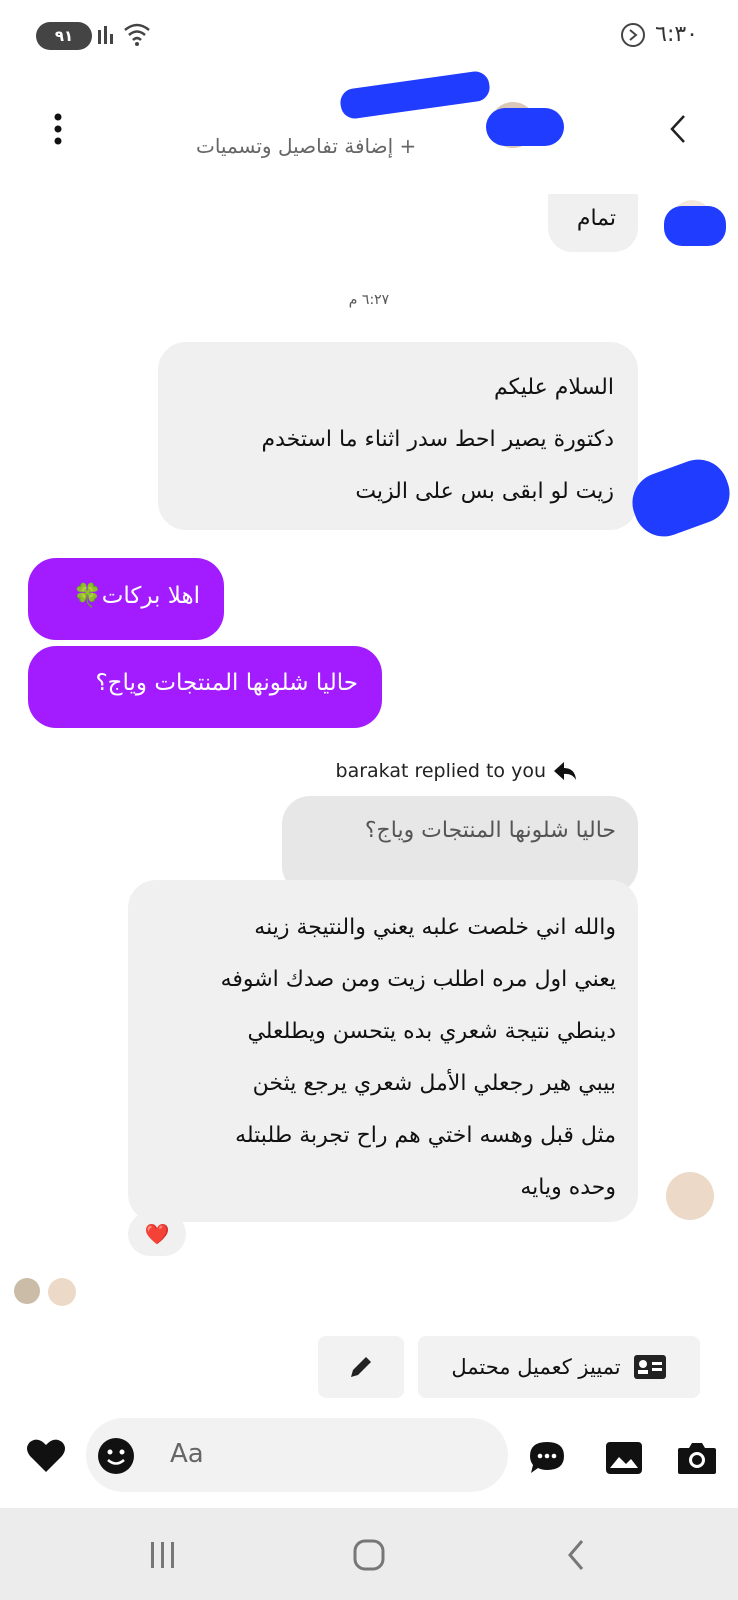 This screenshot has height=1600, width=738. I want to click on message-line: دكتورة يصير احط سدر اثناء ما استخدم, so click(437, 439).